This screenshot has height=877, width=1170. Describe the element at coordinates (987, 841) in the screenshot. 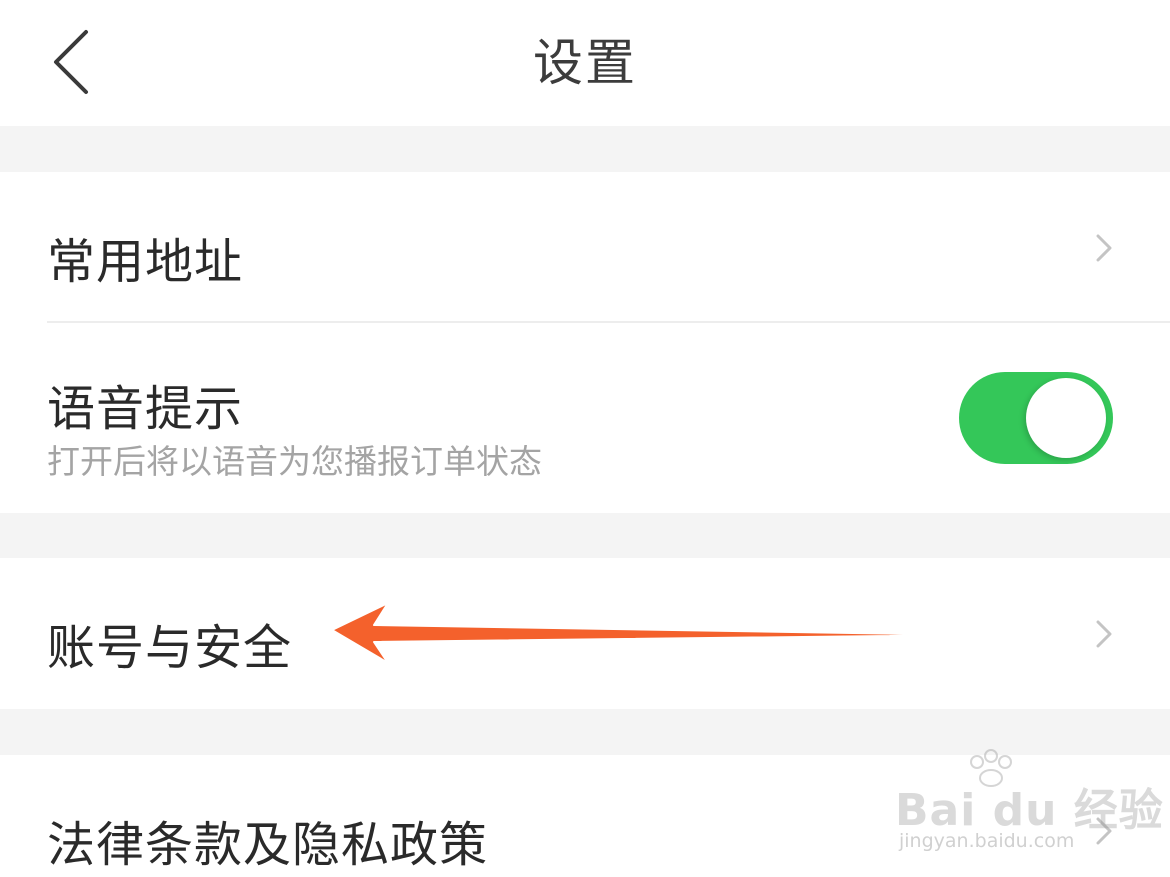

I see `watermark-site: jingyan.baidu.com` at that location.